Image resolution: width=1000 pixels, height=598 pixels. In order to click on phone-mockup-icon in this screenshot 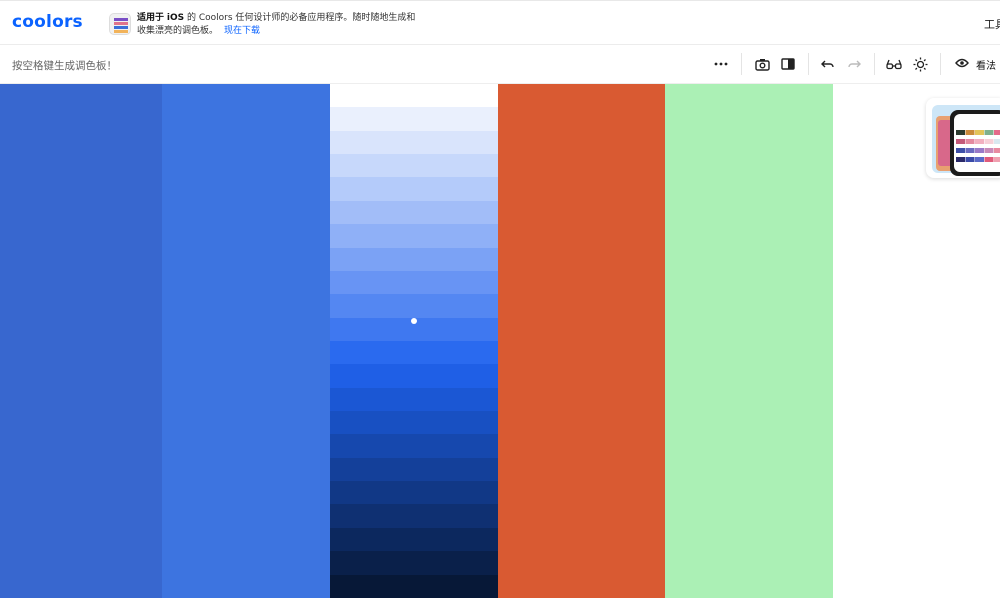, I will do `click(966, 140)`.